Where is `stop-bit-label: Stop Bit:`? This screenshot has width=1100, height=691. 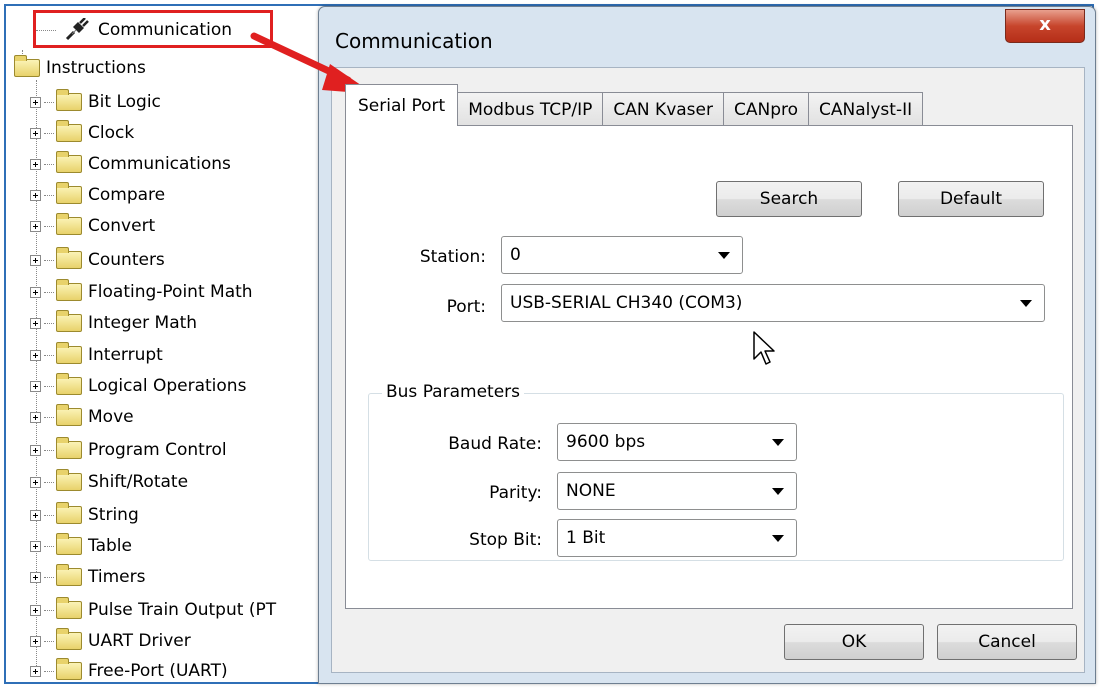
stop-bit-label: Stop Bit: is located at coordinates (505, 540).